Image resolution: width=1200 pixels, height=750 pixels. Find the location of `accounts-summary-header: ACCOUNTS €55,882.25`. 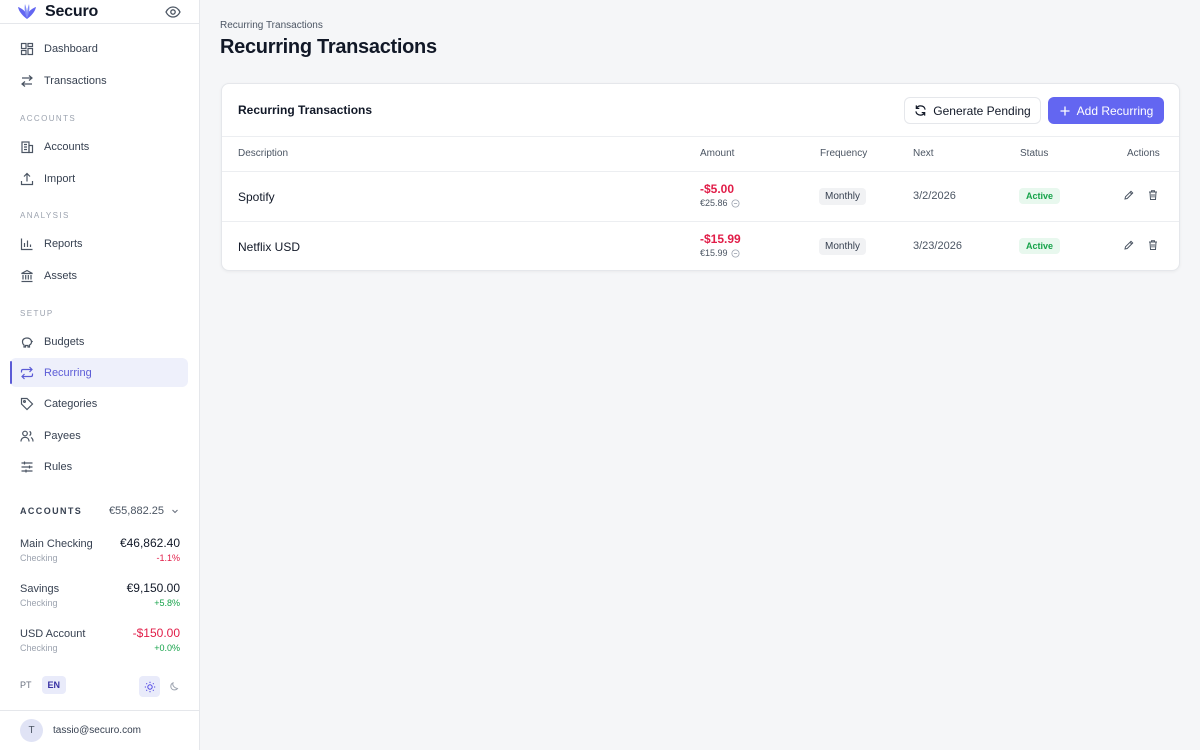

accounts-summary-header: ACCOUNTS €55,882.25 is located at coordinates (100, 511).